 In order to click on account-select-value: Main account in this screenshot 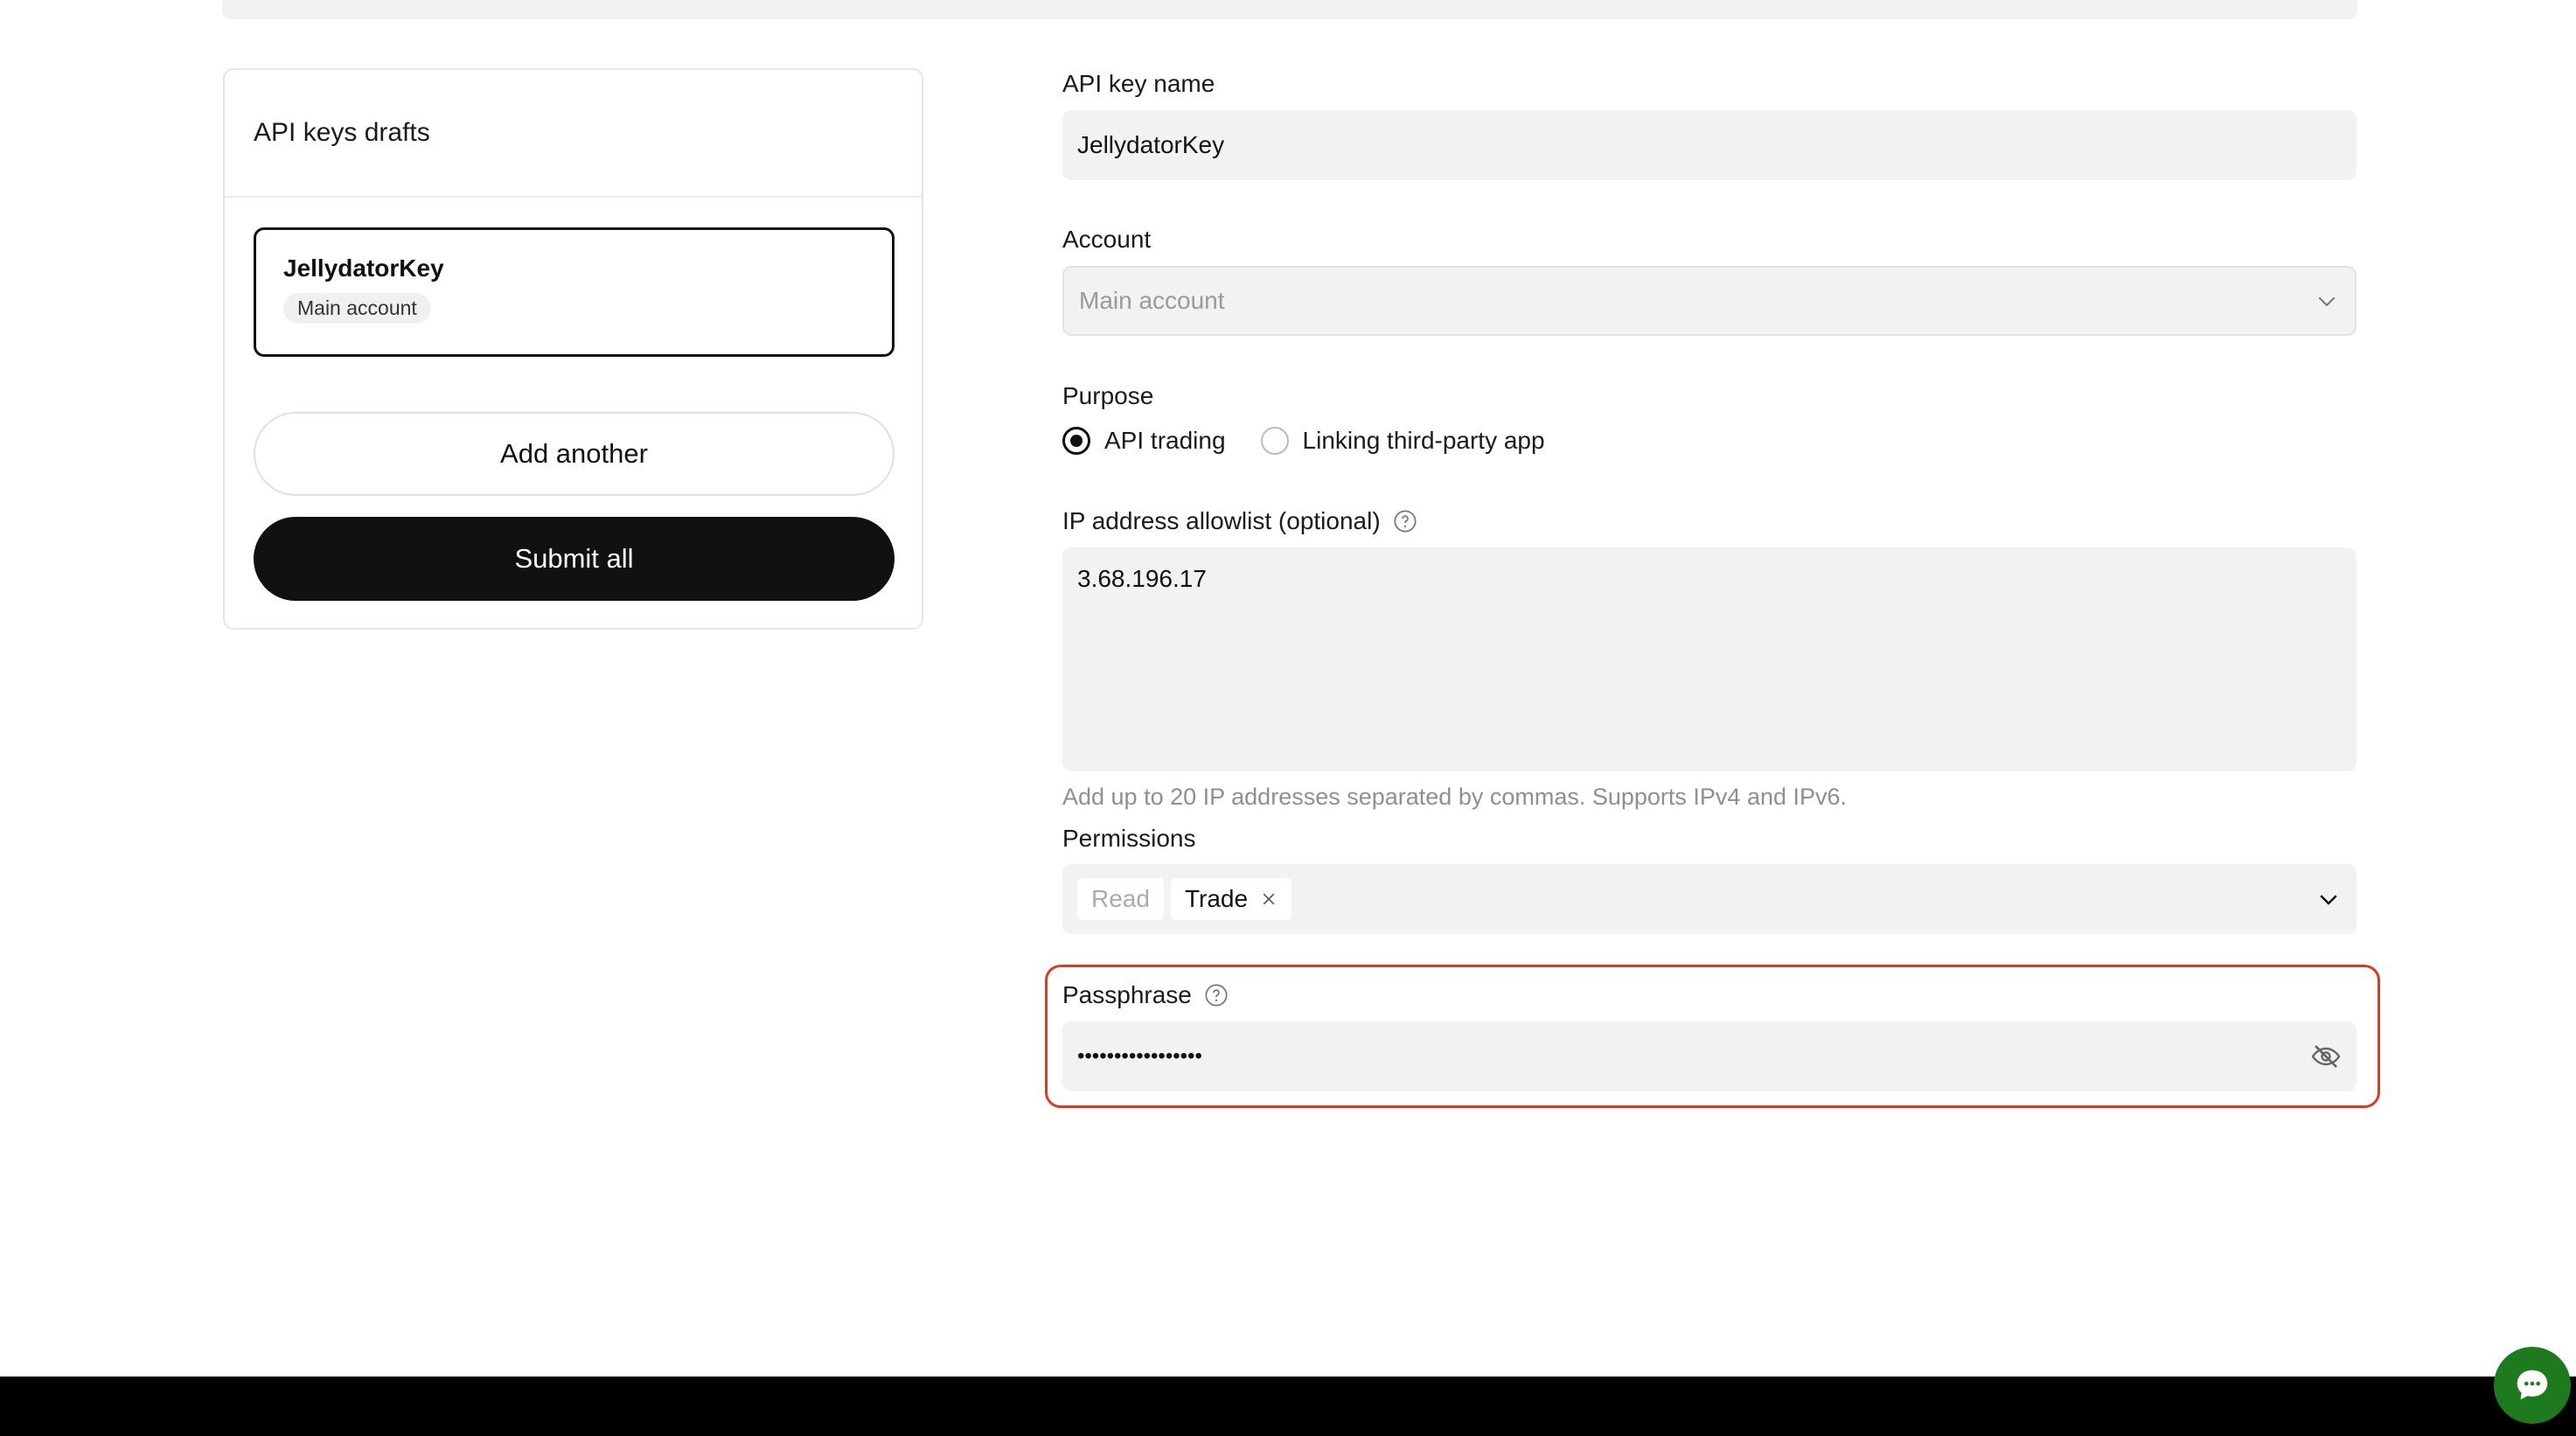, I will do `click(1152, 300)`.